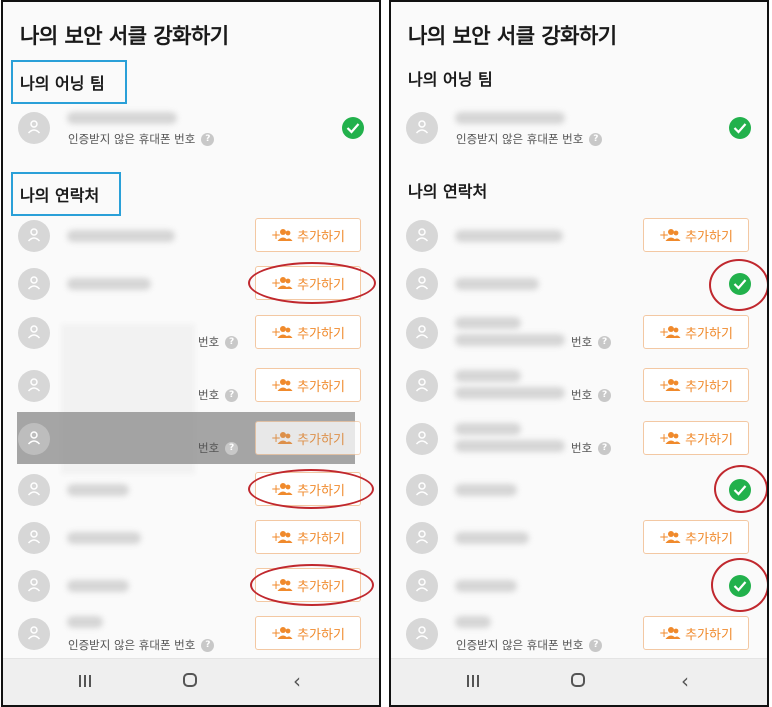 The image size is (772, 707). I want to click on system-navbar: ‹, so click(191, 681).